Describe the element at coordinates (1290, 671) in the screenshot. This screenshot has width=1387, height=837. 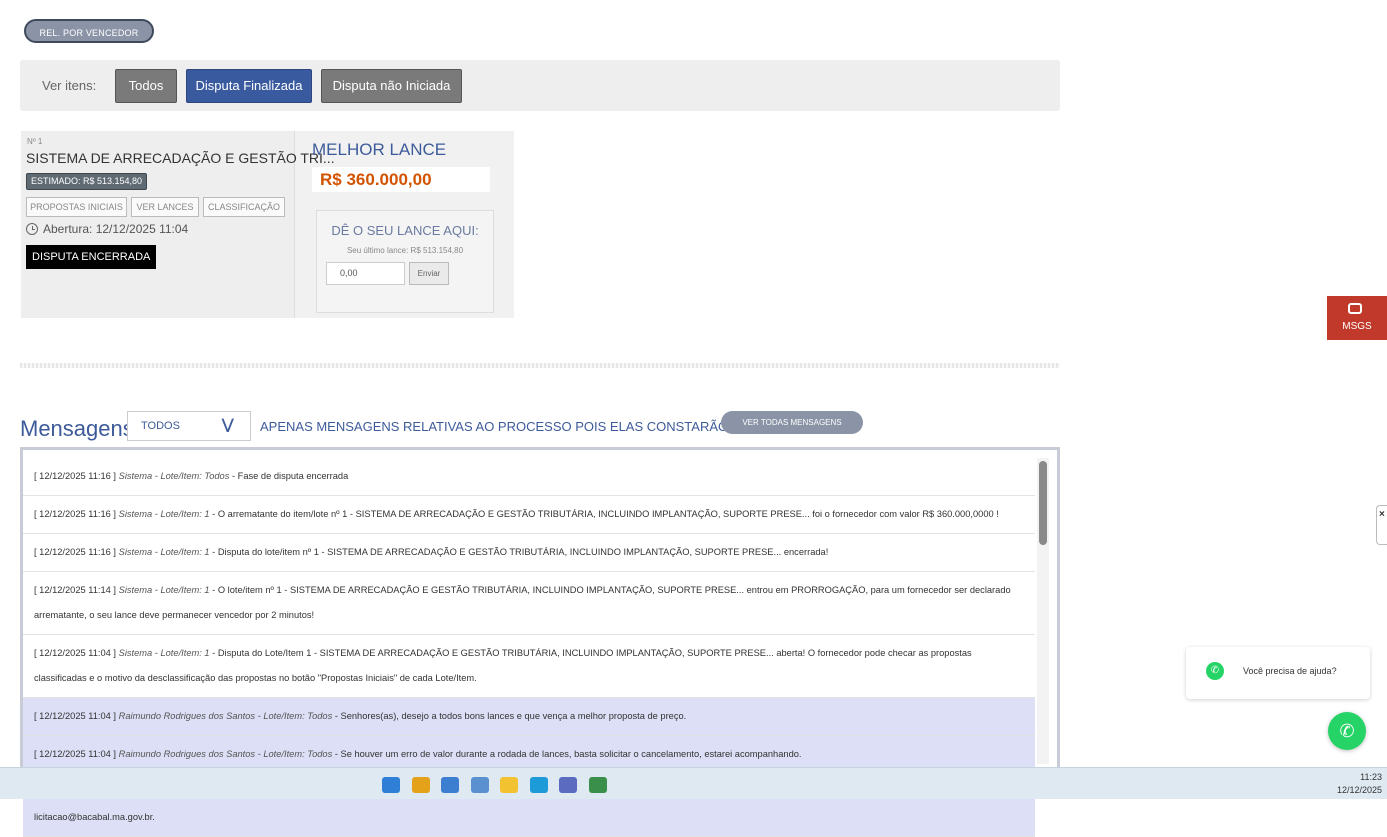
I see `help-text: Você precisa de ajuda?` at that location.